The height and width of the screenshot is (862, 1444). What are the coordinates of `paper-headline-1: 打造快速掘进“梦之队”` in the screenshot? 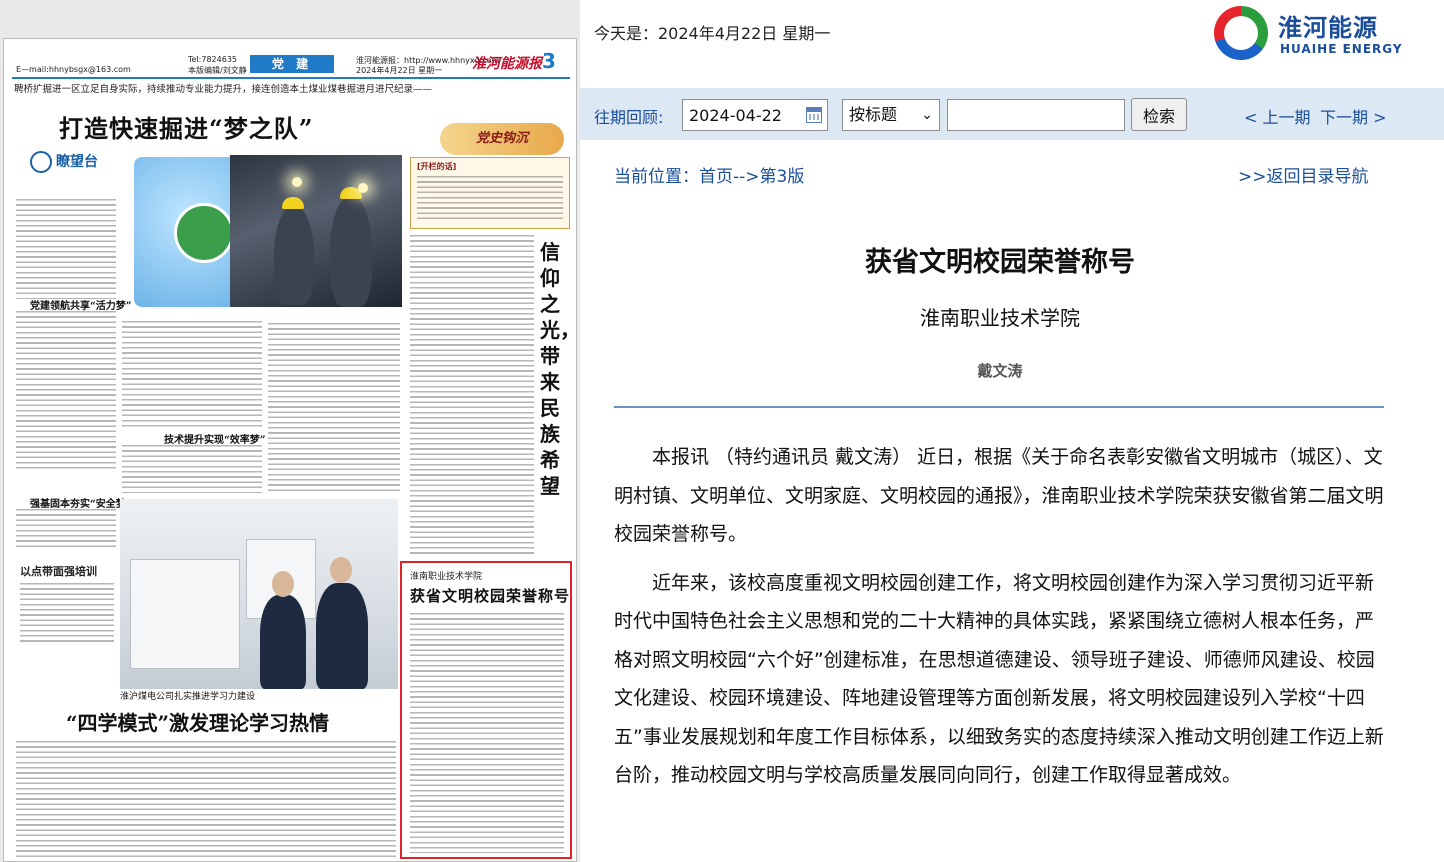 It's located at (186, 126).